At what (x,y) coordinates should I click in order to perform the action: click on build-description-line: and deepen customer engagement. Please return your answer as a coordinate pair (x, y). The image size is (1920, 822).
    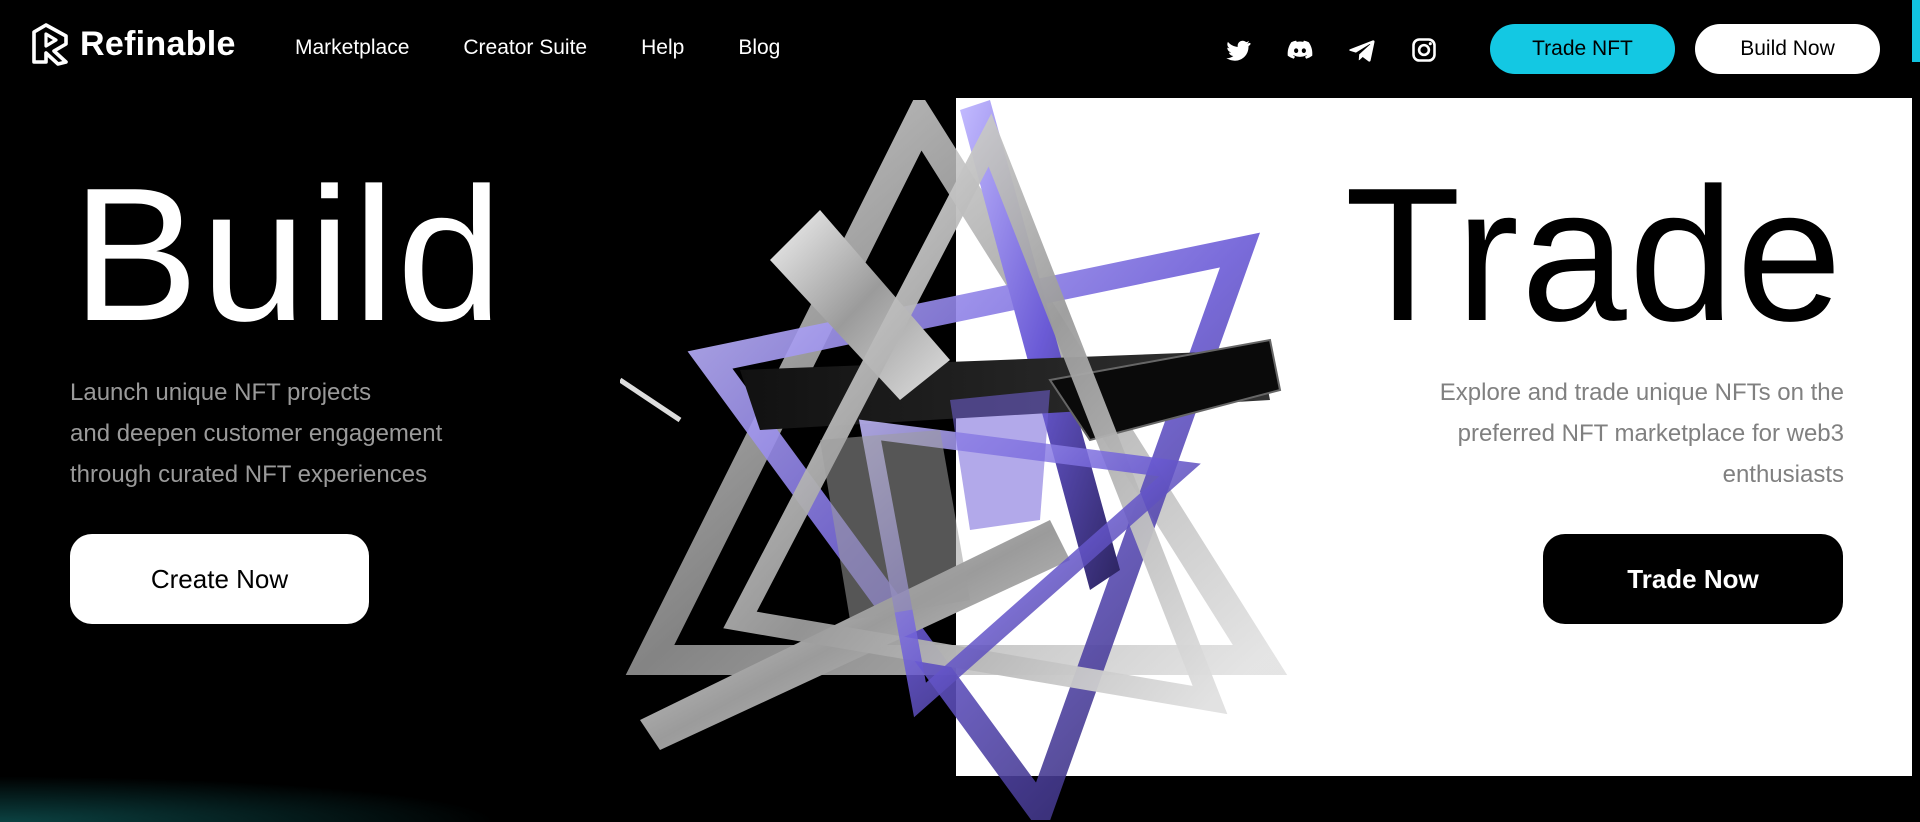
    Looking at the image, I should click on (256, 433).